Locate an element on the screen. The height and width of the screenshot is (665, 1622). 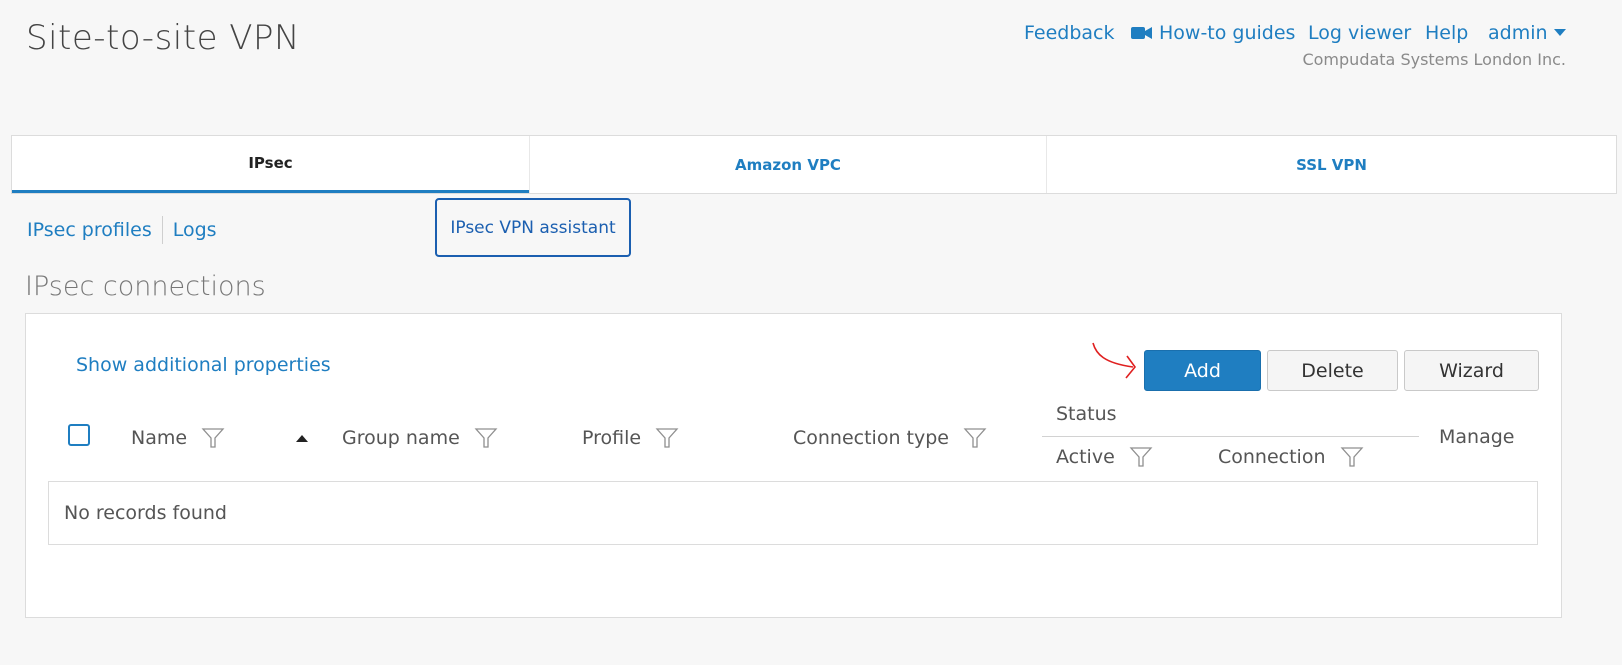
column-group-name: Group name is located at coordinates (420, 438).